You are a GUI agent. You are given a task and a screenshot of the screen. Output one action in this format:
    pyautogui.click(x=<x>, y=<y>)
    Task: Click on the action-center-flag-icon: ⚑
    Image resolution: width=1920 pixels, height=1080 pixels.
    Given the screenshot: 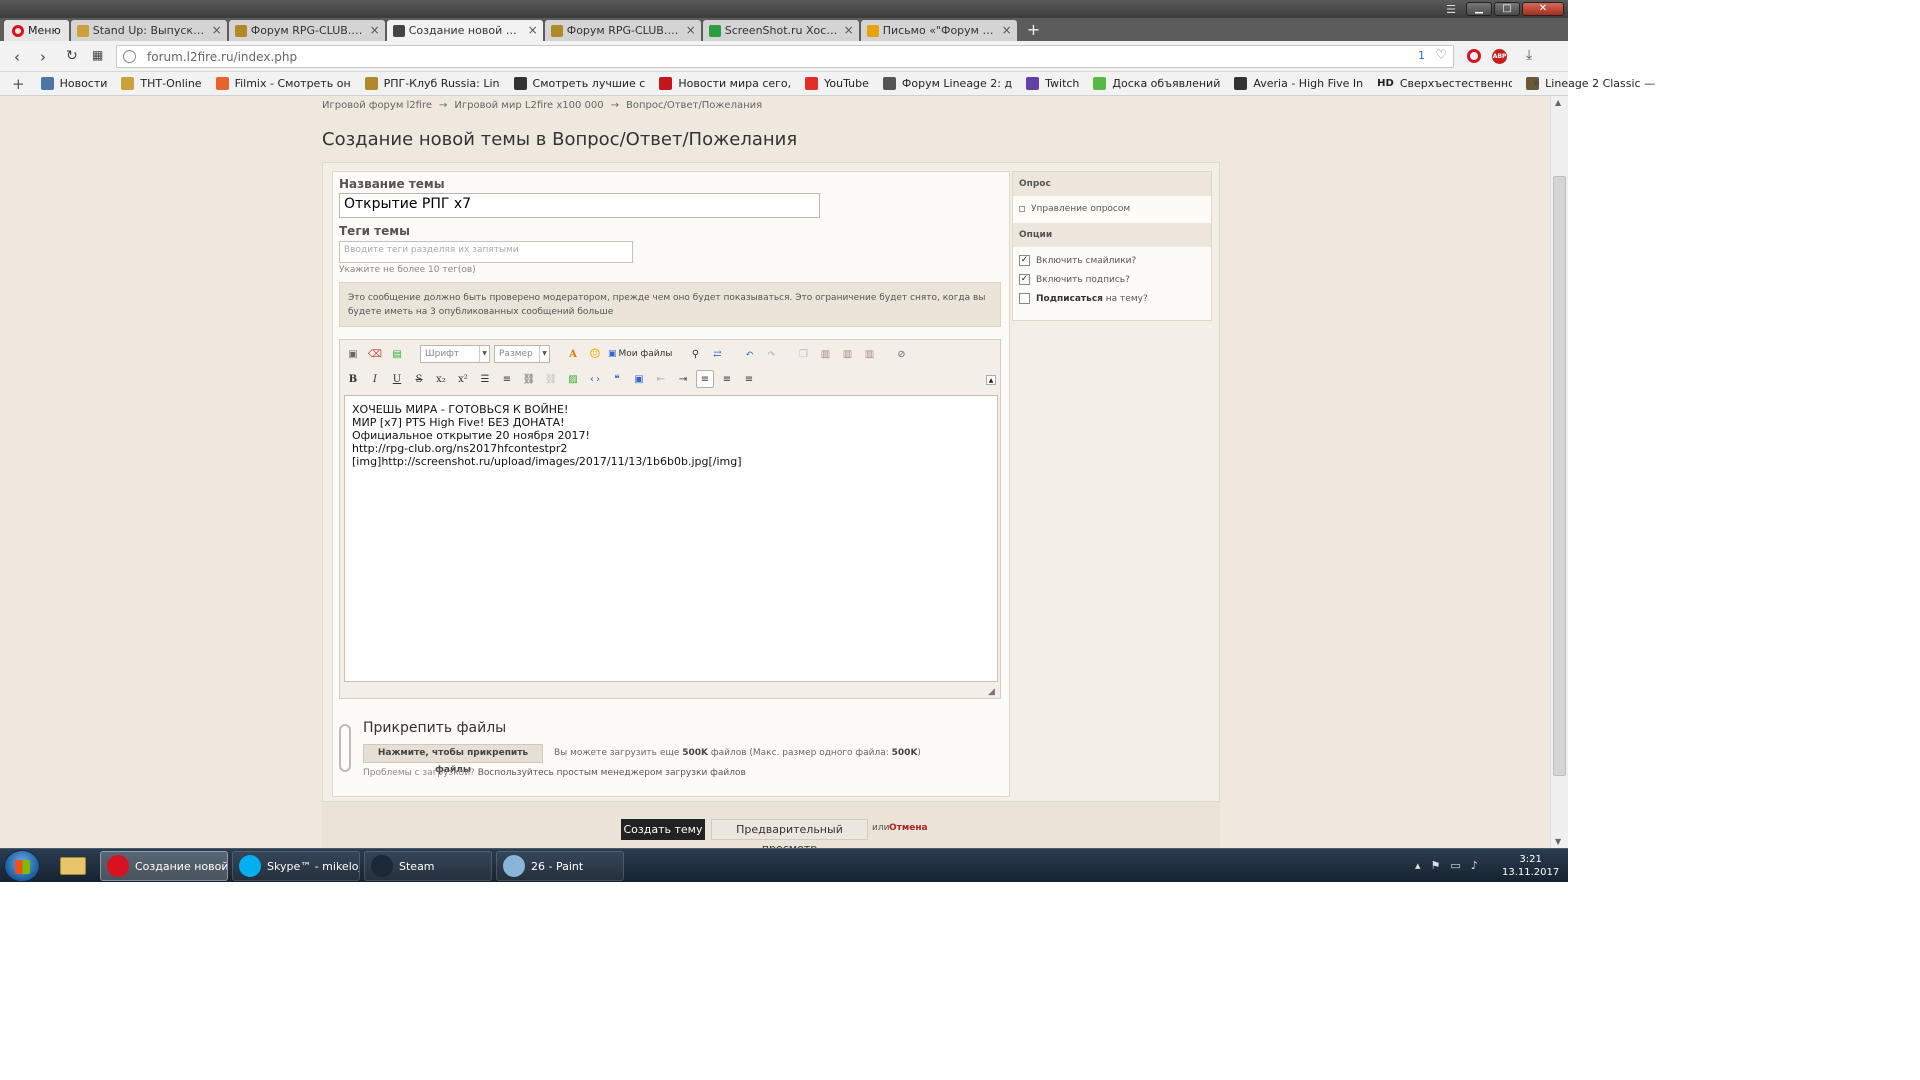 What is the action you would take?
    pyautogui.click(x=1436, y=865)
    